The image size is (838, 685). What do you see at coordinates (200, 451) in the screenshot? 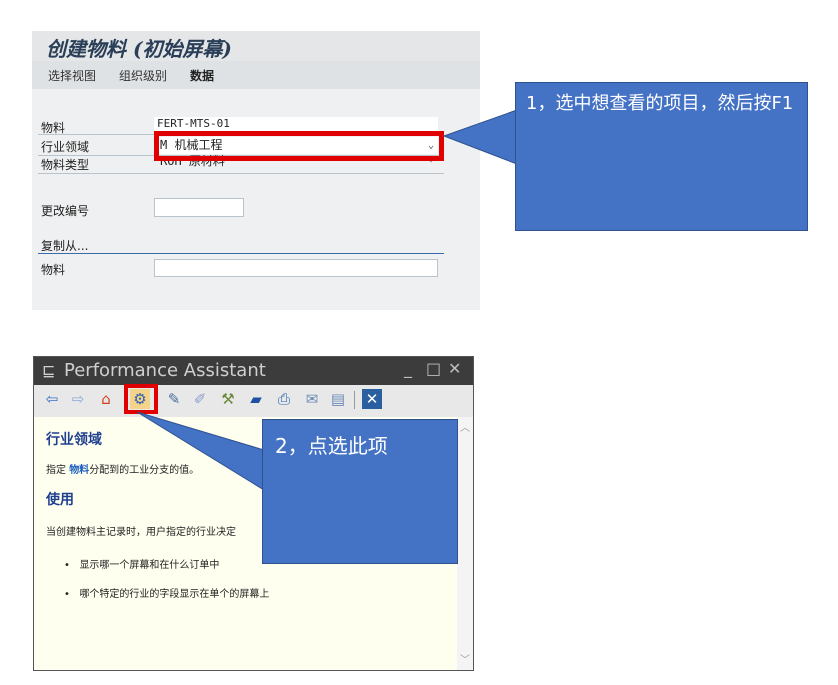
I see `callout2-pointer` at bounding box center [200, 451].